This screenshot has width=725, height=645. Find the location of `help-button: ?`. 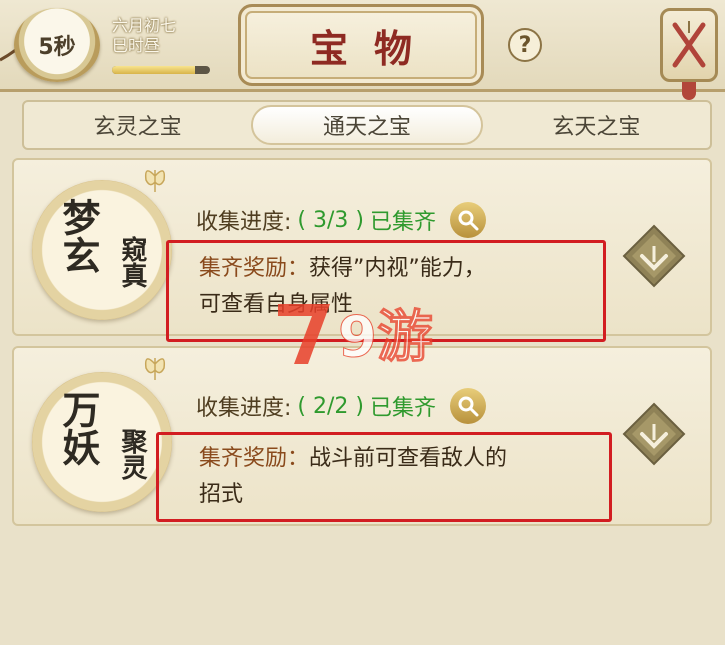

help-button: ? is located at coordinates (525, 45).